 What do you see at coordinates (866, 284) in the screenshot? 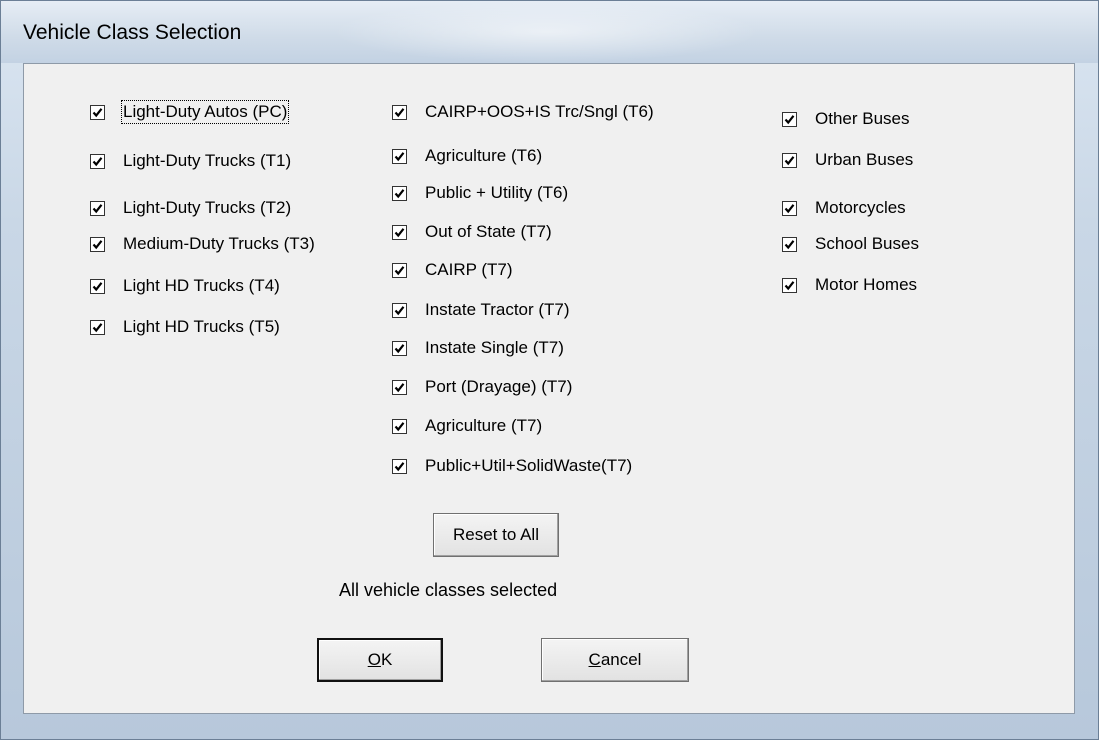
I see `checkbox-label: Motor Homes` at bounding box center [866, 284].